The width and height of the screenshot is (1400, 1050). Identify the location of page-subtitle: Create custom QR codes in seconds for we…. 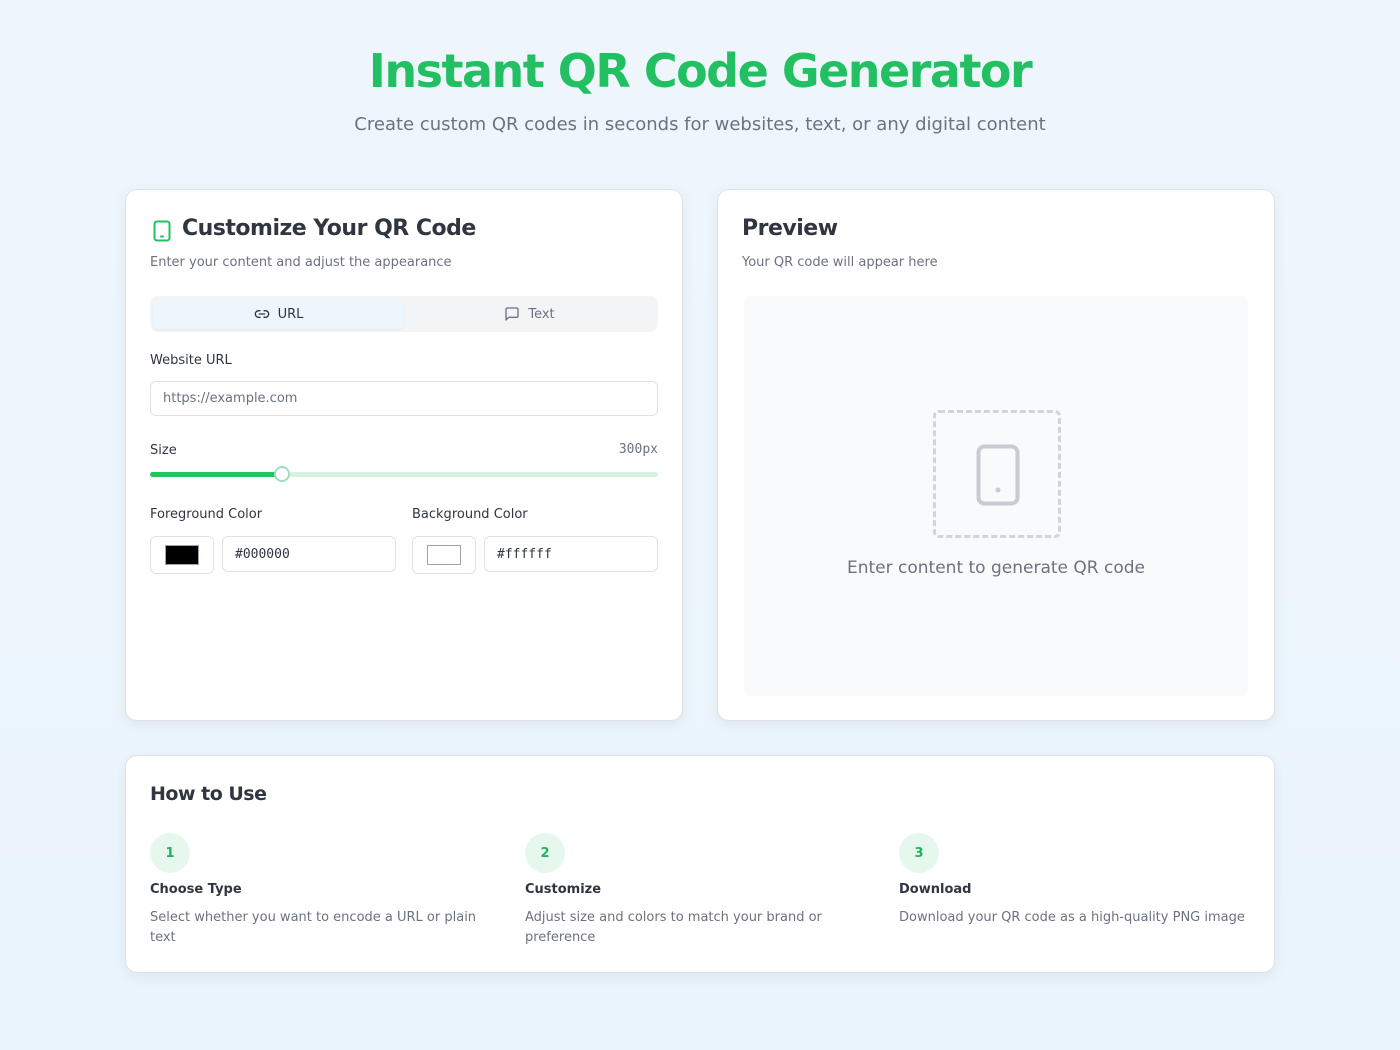
(700, 124).